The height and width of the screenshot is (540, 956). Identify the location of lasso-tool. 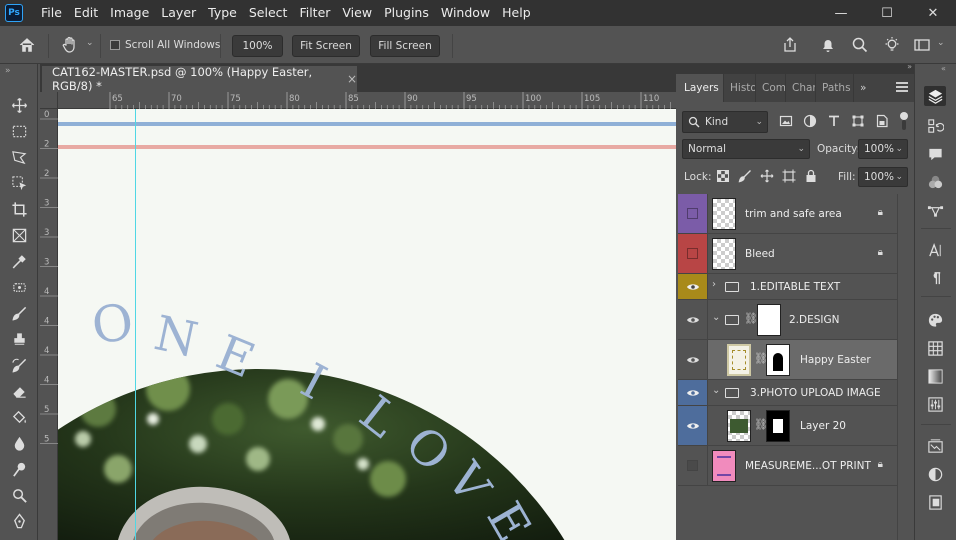
(19, 157).